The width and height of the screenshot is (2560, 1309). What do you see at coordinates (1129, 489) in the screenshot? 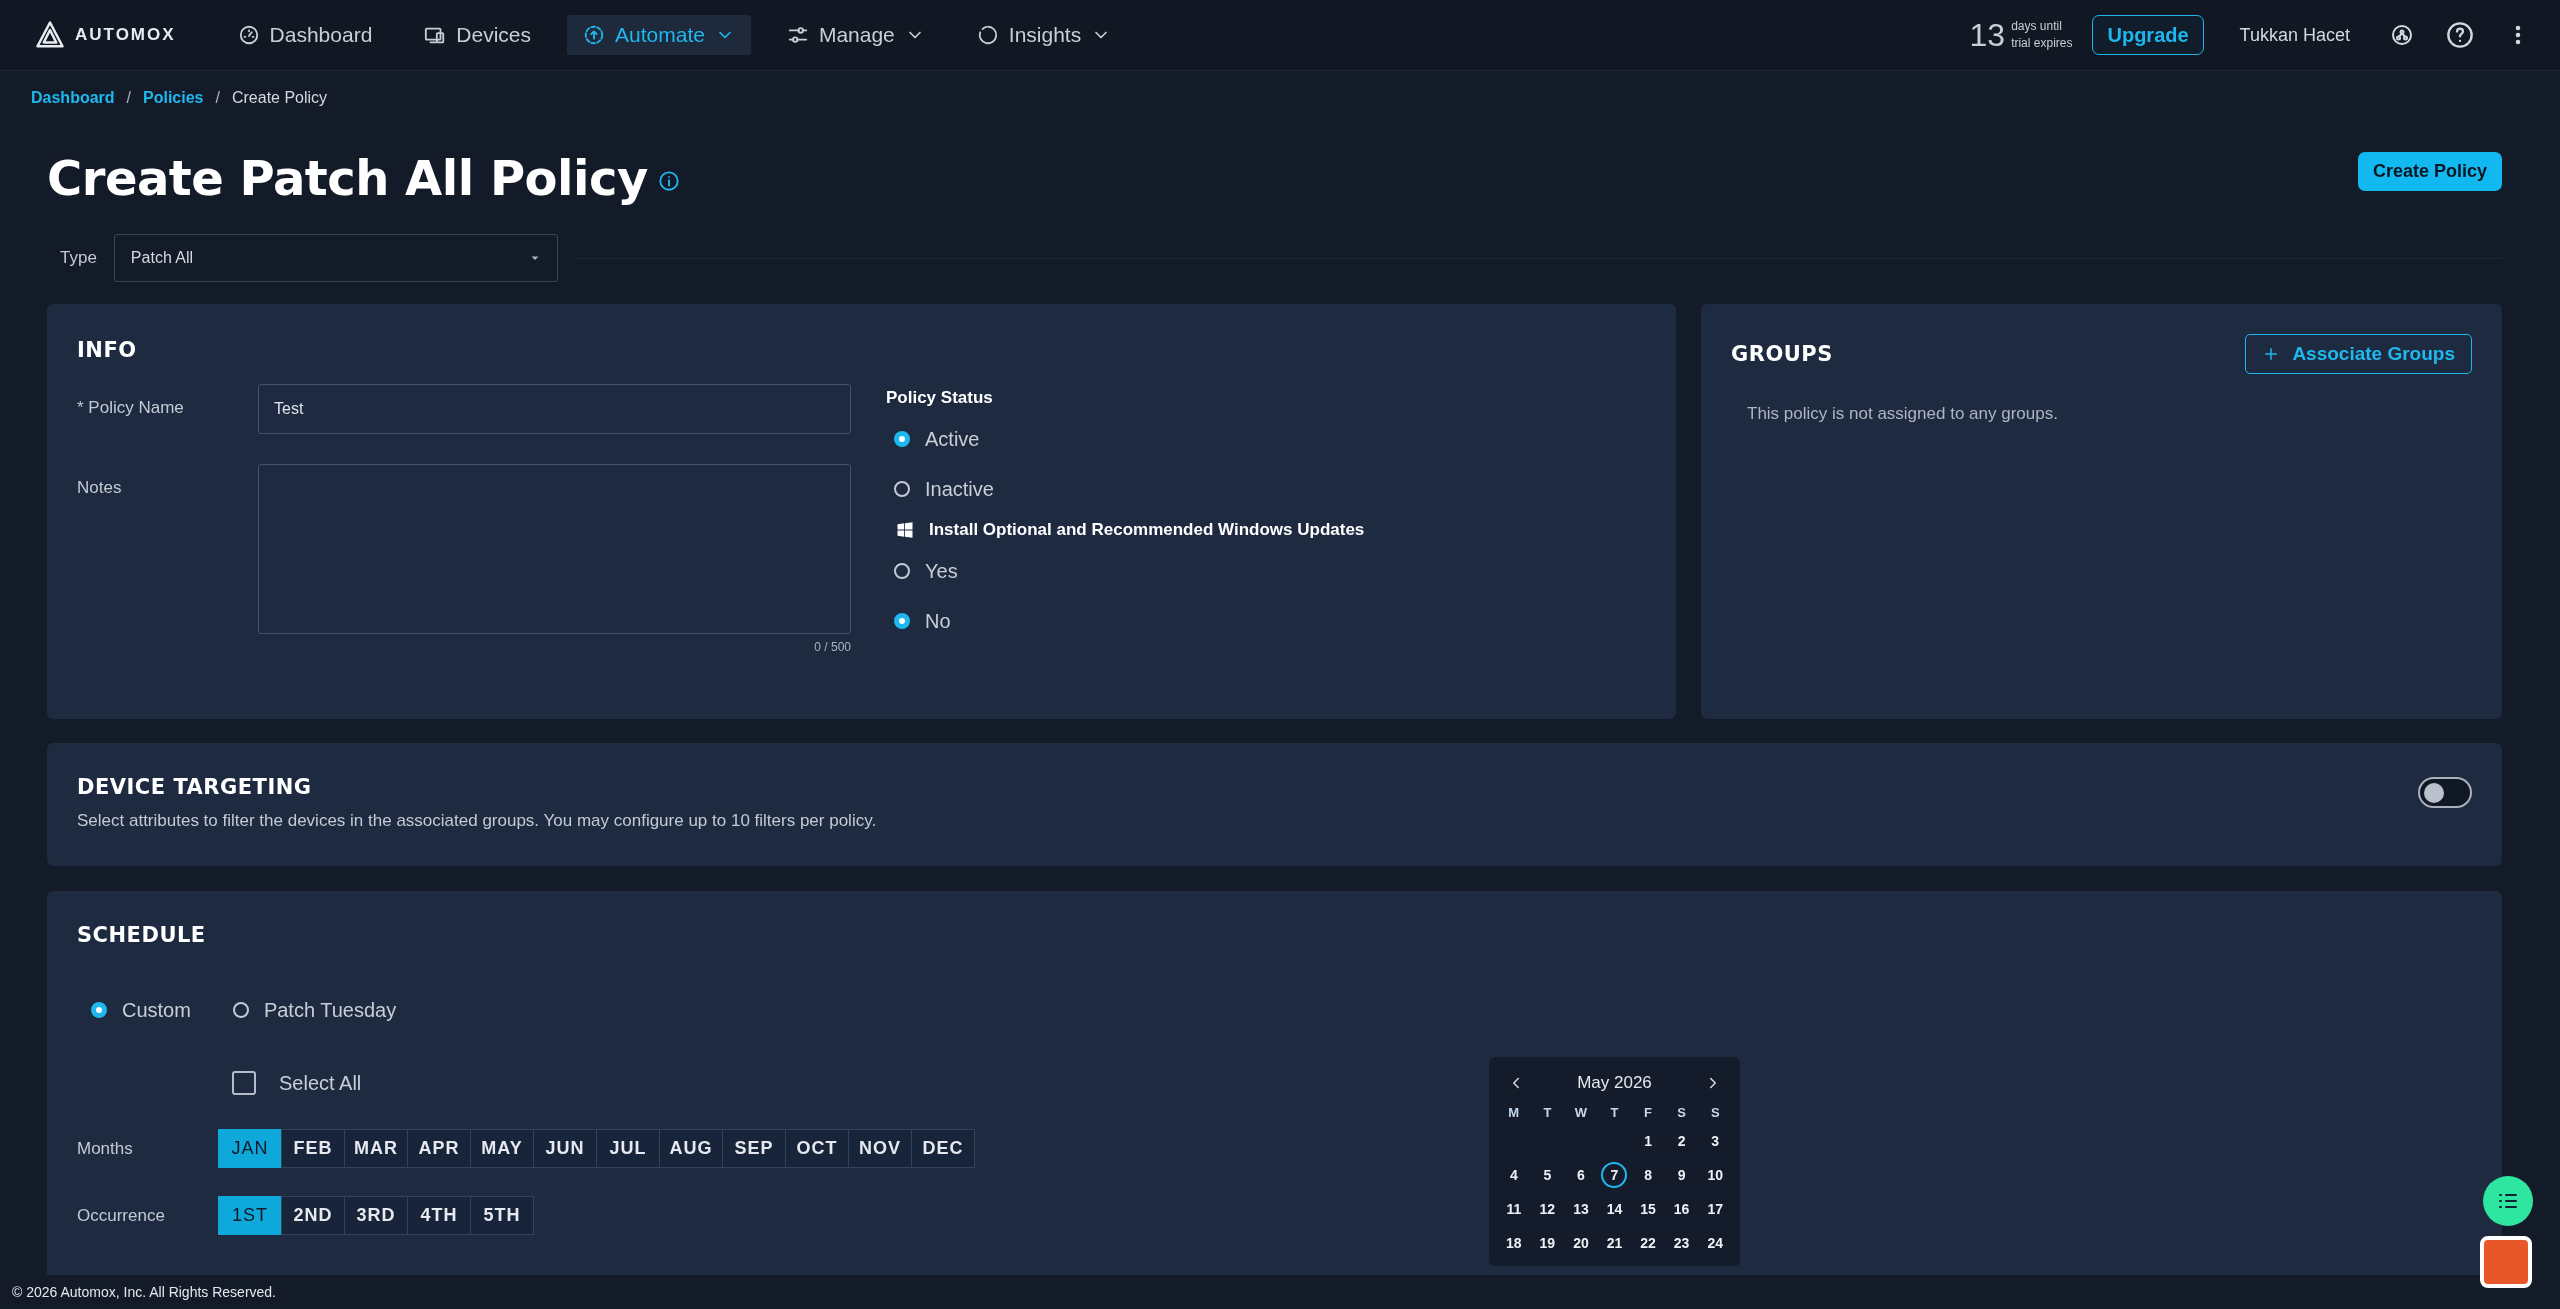
I see `radio-option: Inactive` at bounding box center [1129, 489].